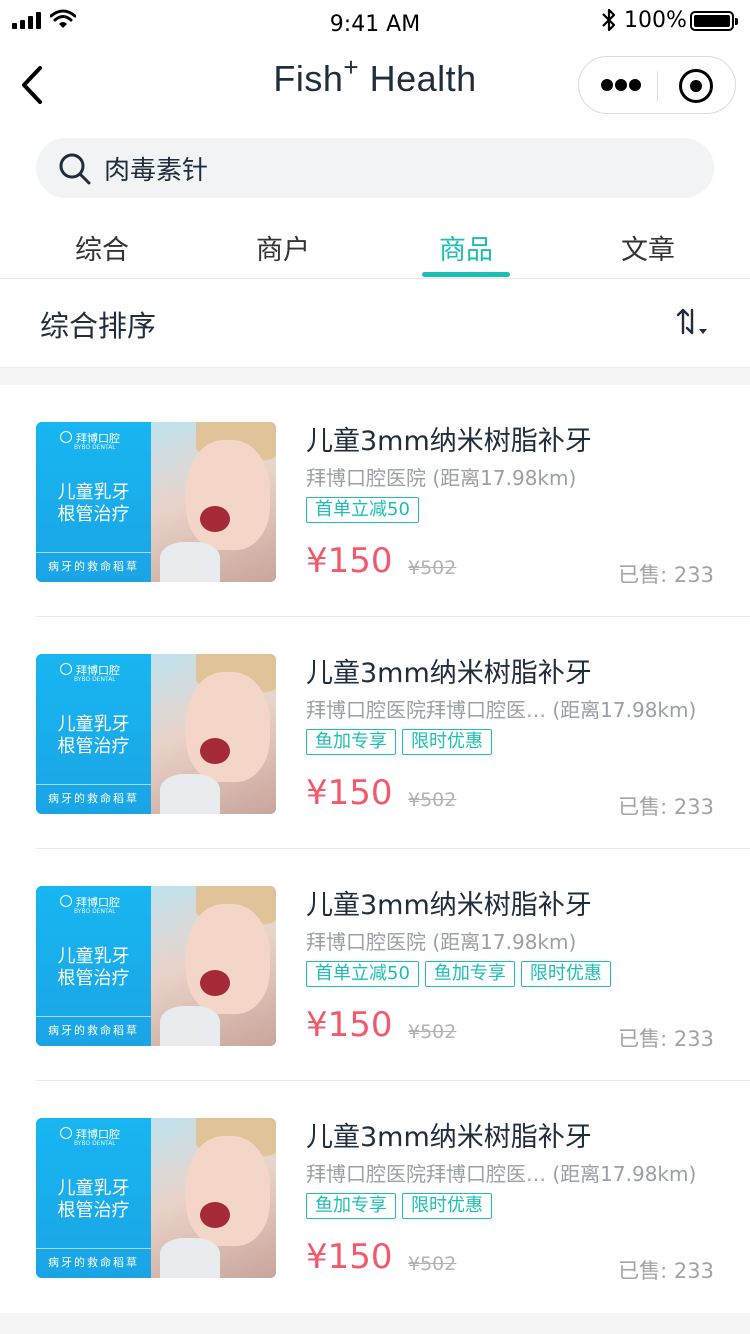  I want to click on tab-comprehensive: 综合, so click(102, 247).